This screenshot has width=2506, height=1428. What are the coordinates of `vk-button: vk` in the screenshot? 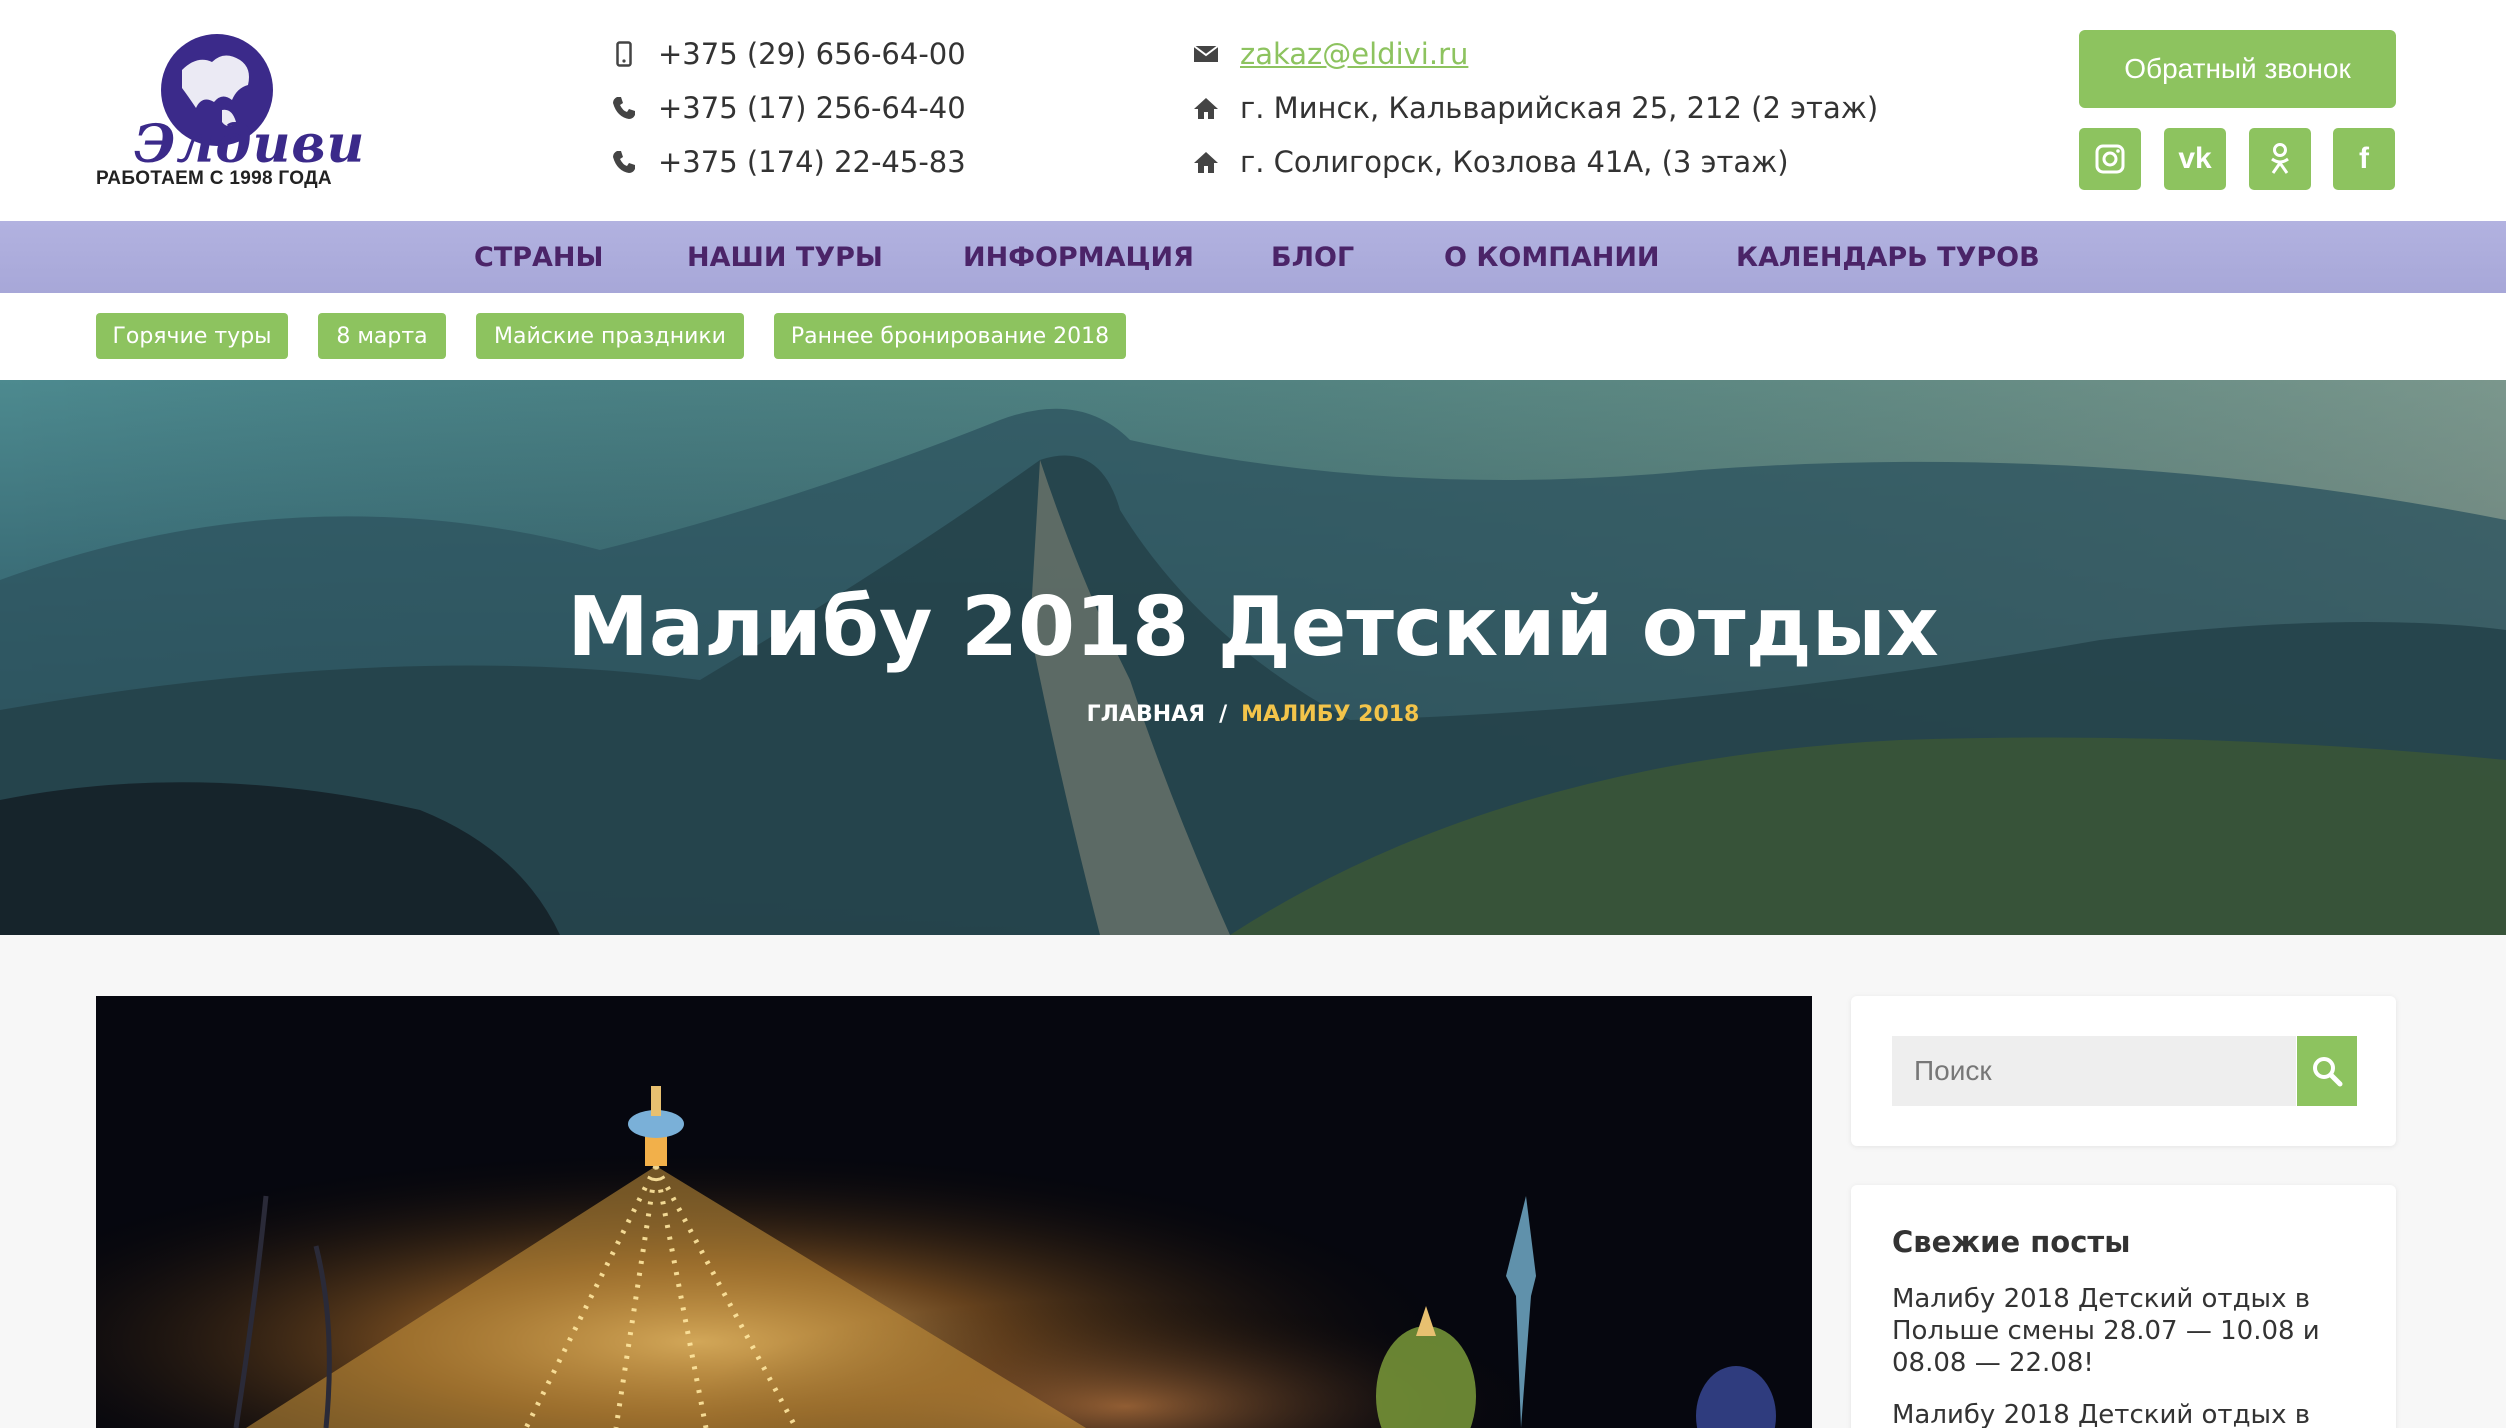 It's located at (2195, 159).